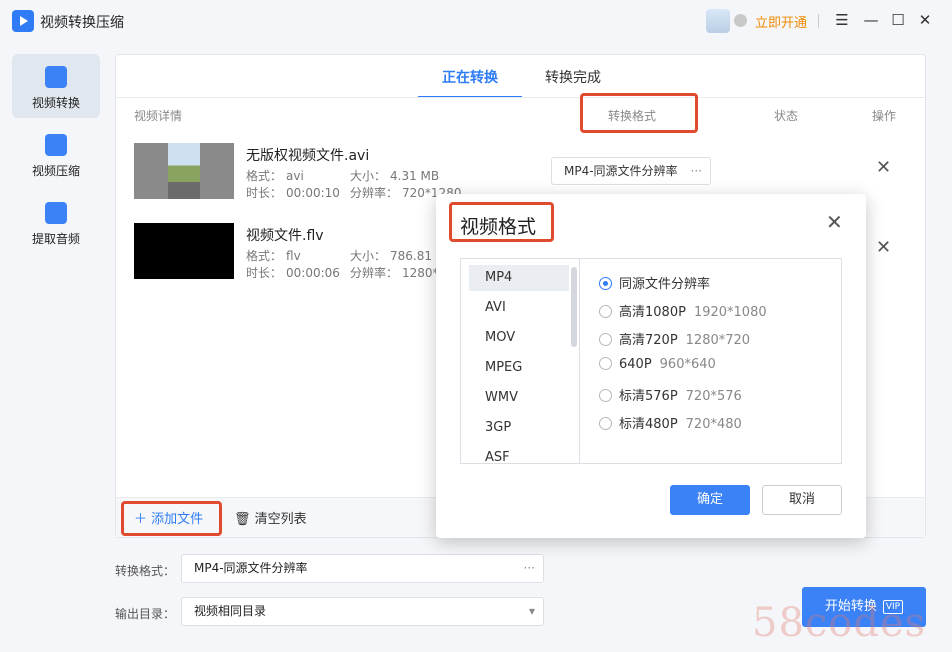 Image resolution: width=952 pixels, height=652 pixels. I want to click on title-bar: 视频转换压缩 立即开通 ☰ — ☐ ✕, so click(476, 21).